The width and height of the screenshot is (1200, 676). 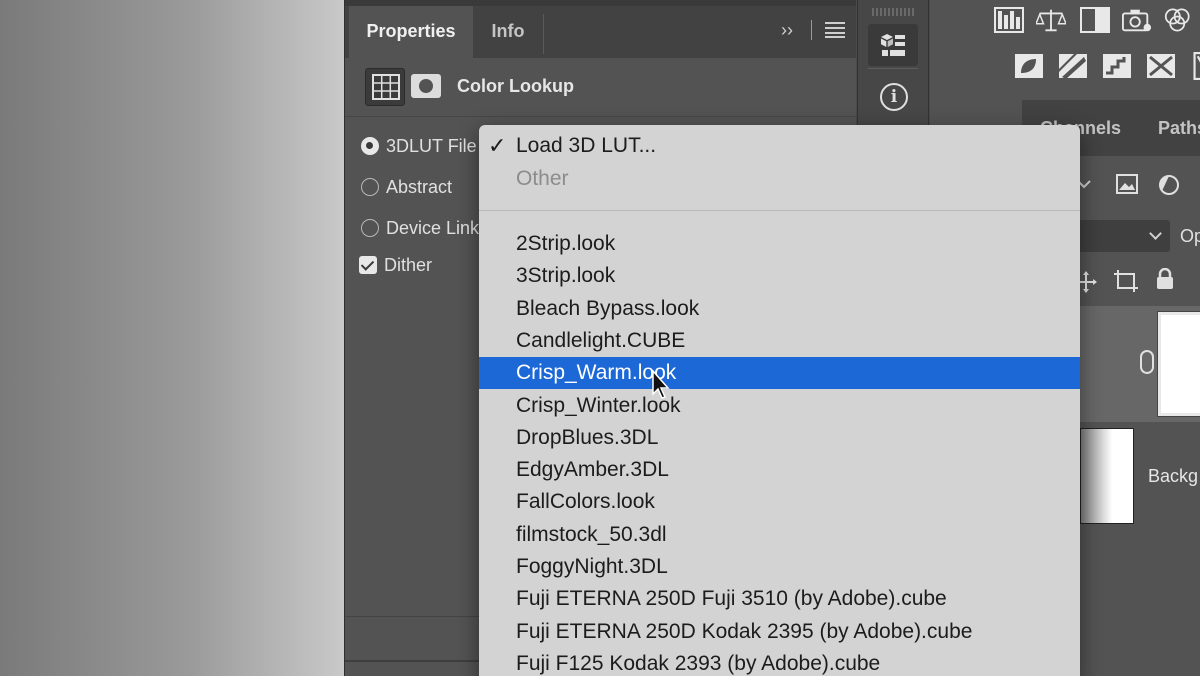 I want to click on adjustment-grid-icon, so click(x=385, y=87).